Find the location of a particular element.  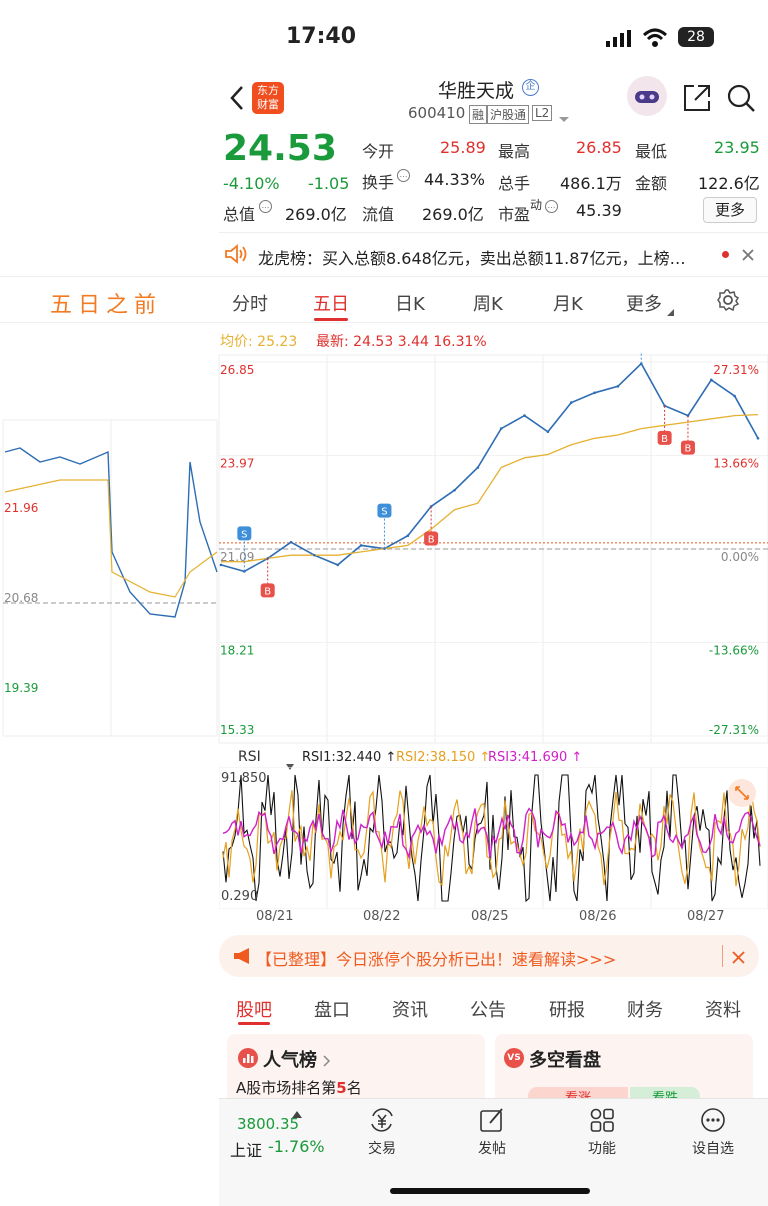

popularity-title: 人气榜 is located at coordinates (290, 1059).